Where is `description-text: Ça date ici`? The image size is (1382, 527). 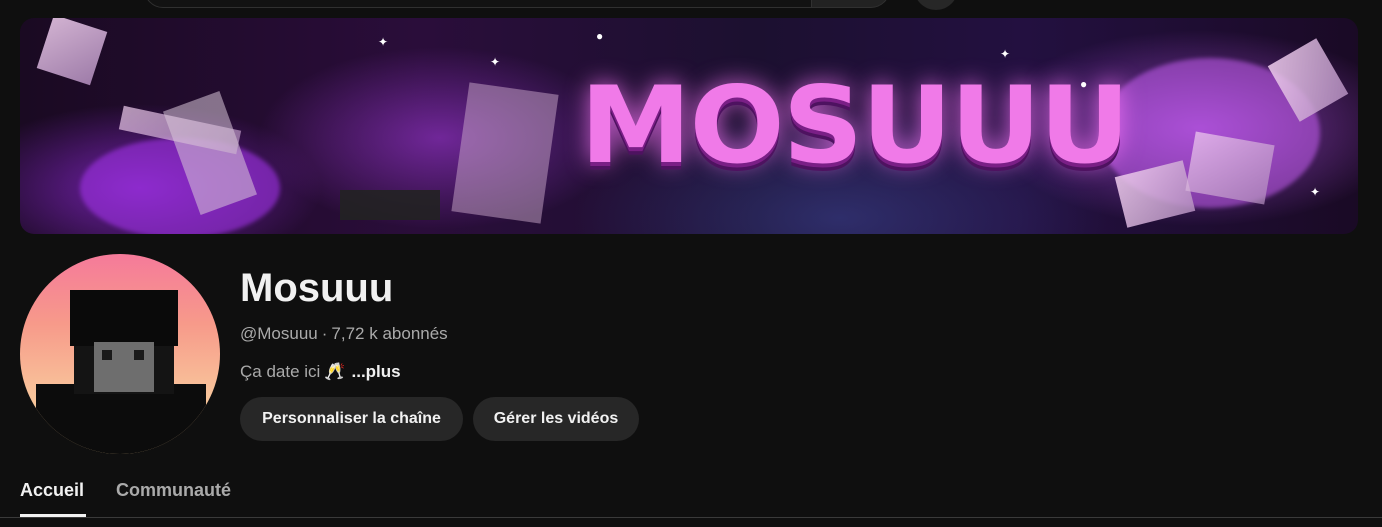
description-text: Ça date ici is located at coordinates (280, 371).